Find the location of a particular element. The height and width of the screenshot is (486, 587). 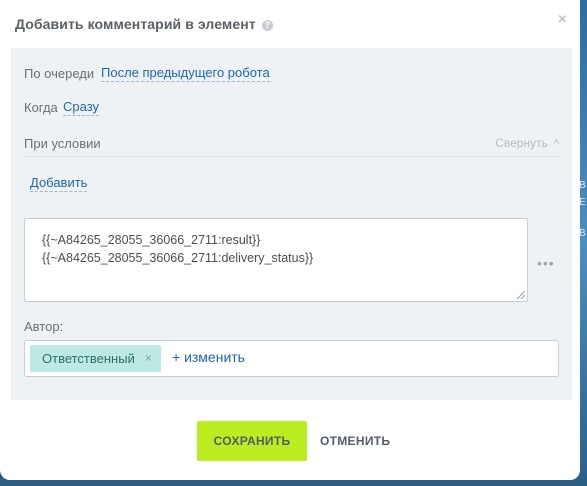

collapse-toggle: Свернуть ^ is located at coordinates (527, 143).